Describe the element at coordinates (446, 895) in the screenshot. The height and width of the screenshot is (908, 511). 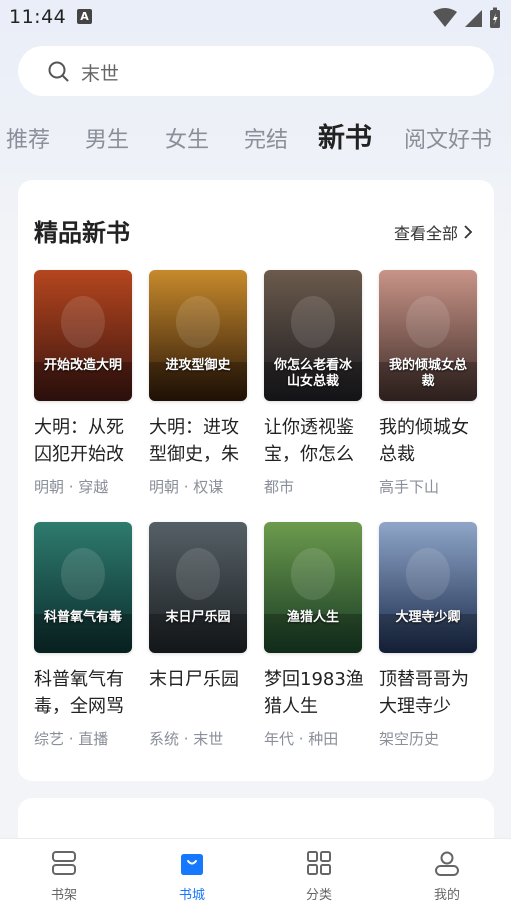
I see `nav-label: 我的` at that location.